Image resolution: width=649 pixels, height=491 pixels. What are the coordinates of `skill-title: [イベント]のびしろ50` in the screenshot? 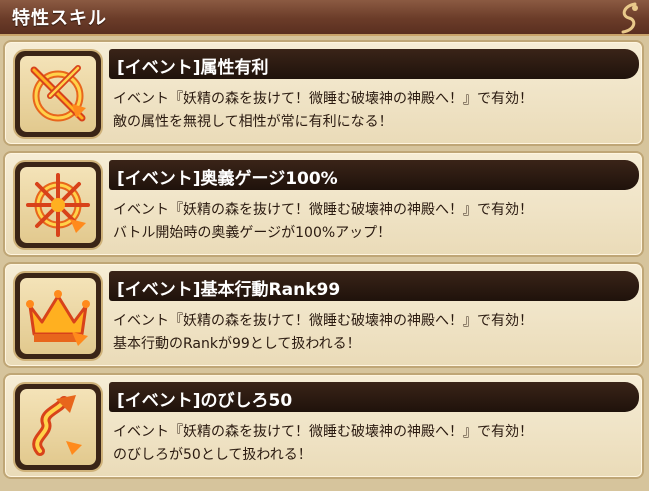 It's located at (205, 401).